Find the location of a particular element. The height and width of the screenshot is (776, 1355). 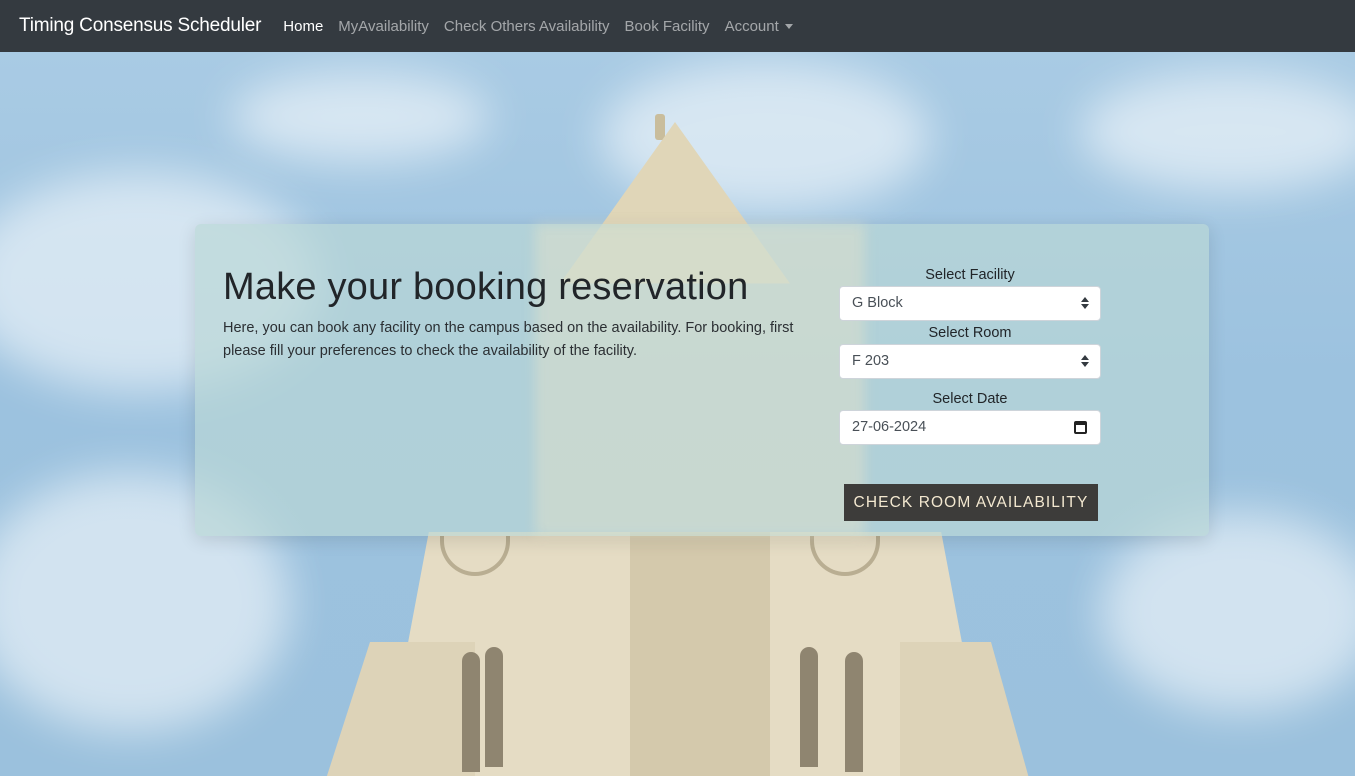

navbar-brand: Timing Consensus Scheduler is located at coordinates (140, 26).